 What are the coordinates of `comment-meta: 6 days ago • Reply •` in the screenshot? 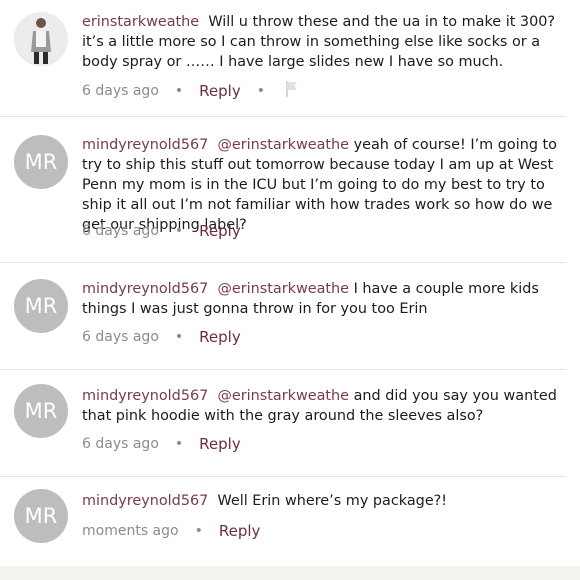 It's located at (190, 91).